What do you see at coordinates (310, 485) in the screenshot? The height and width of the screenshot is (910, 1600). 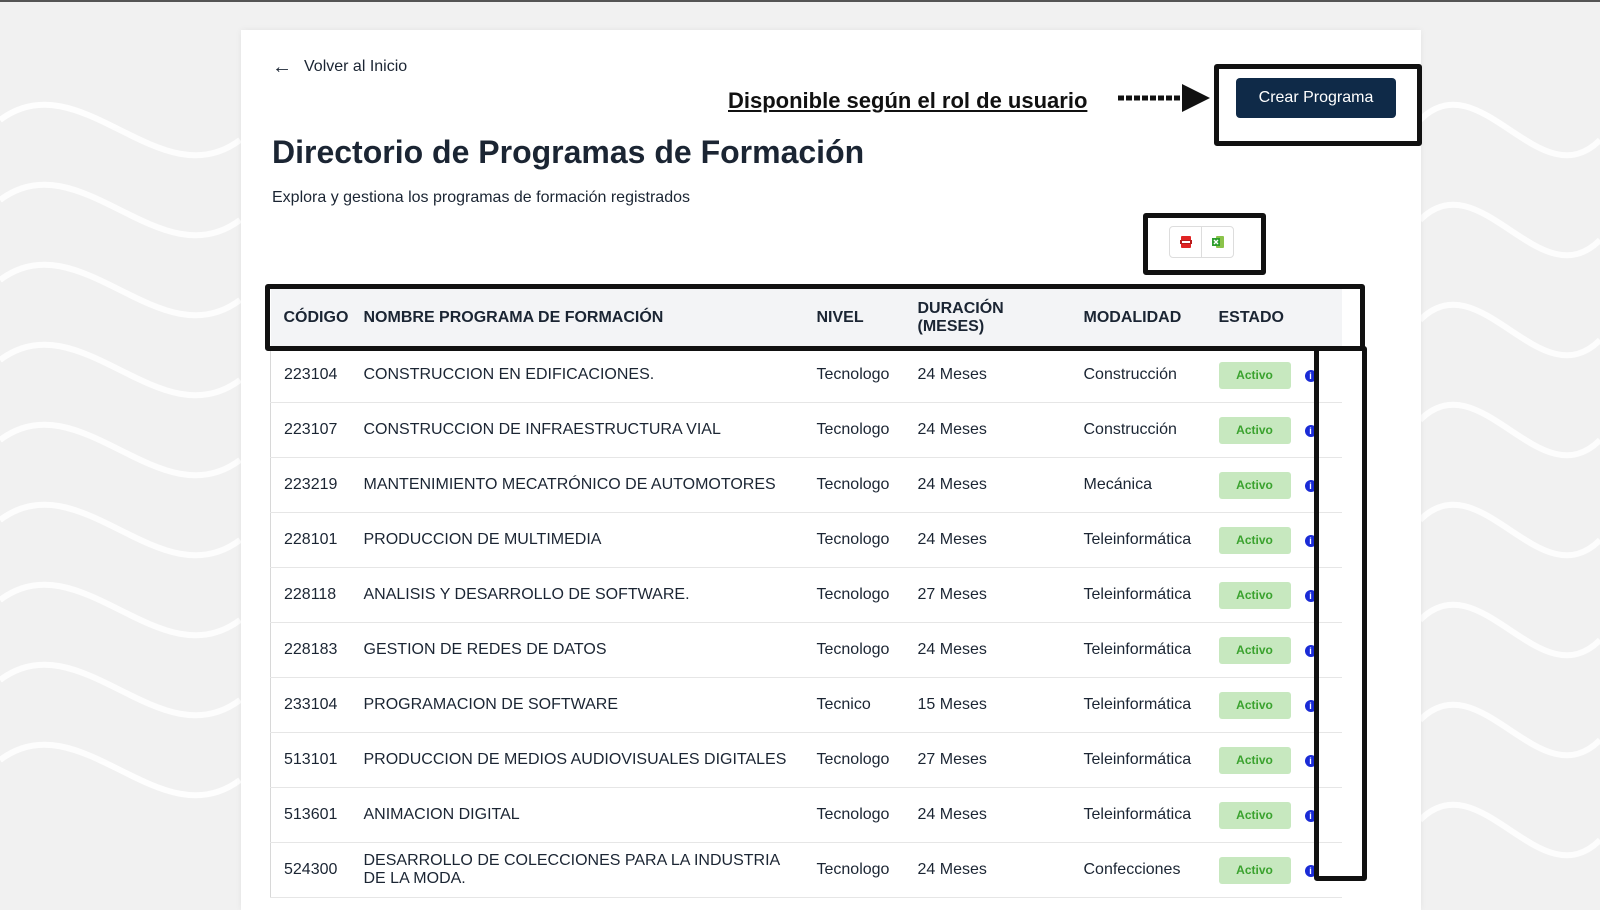 I see `cell-codigo: 223219` at bounding box center [310, 485].